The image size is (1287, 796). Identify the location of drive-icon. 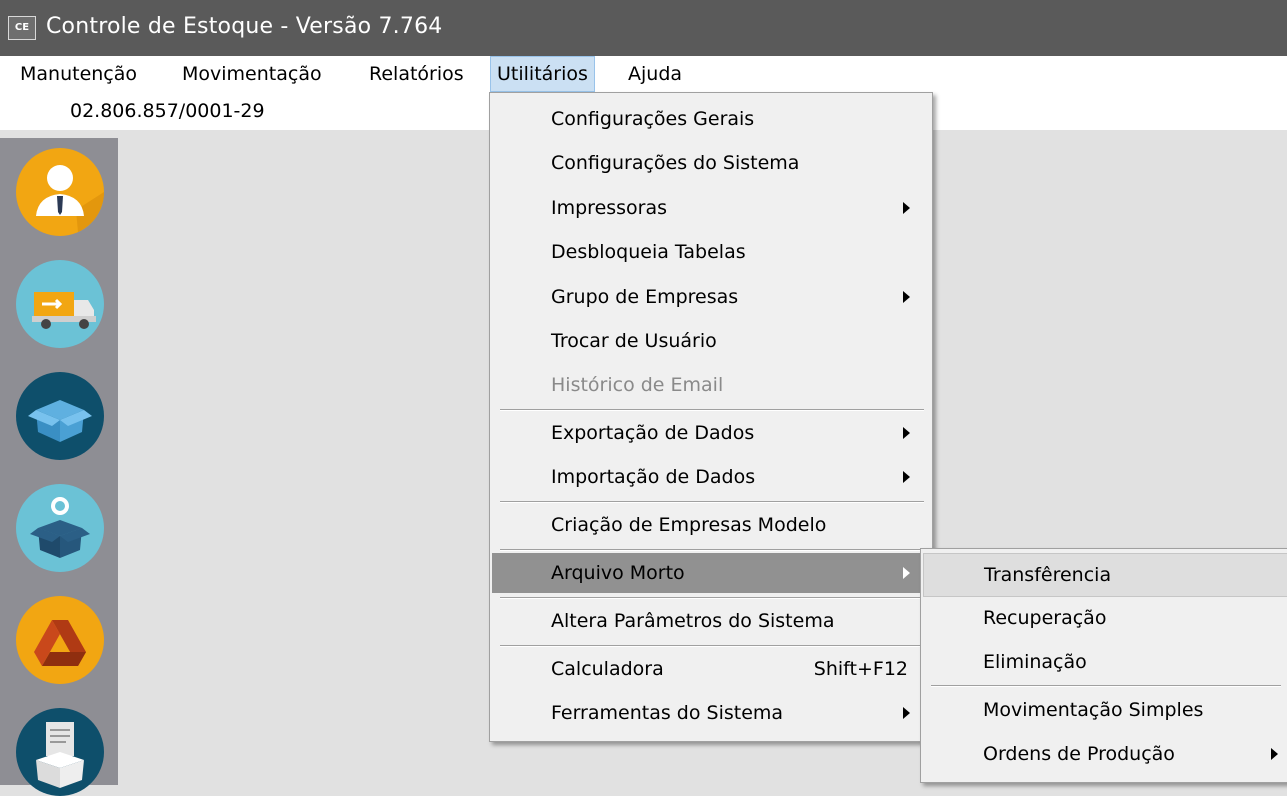
(60, 640).